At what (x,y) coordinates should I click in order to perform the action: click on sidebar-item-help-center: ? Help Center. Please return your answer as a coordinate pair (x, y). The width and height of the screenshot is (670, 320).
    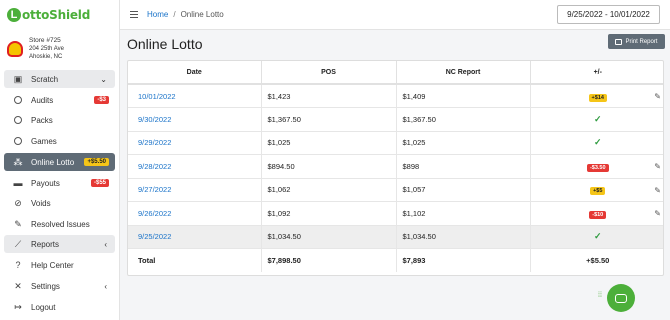
    Looking at the image, I should click on (59, 265).